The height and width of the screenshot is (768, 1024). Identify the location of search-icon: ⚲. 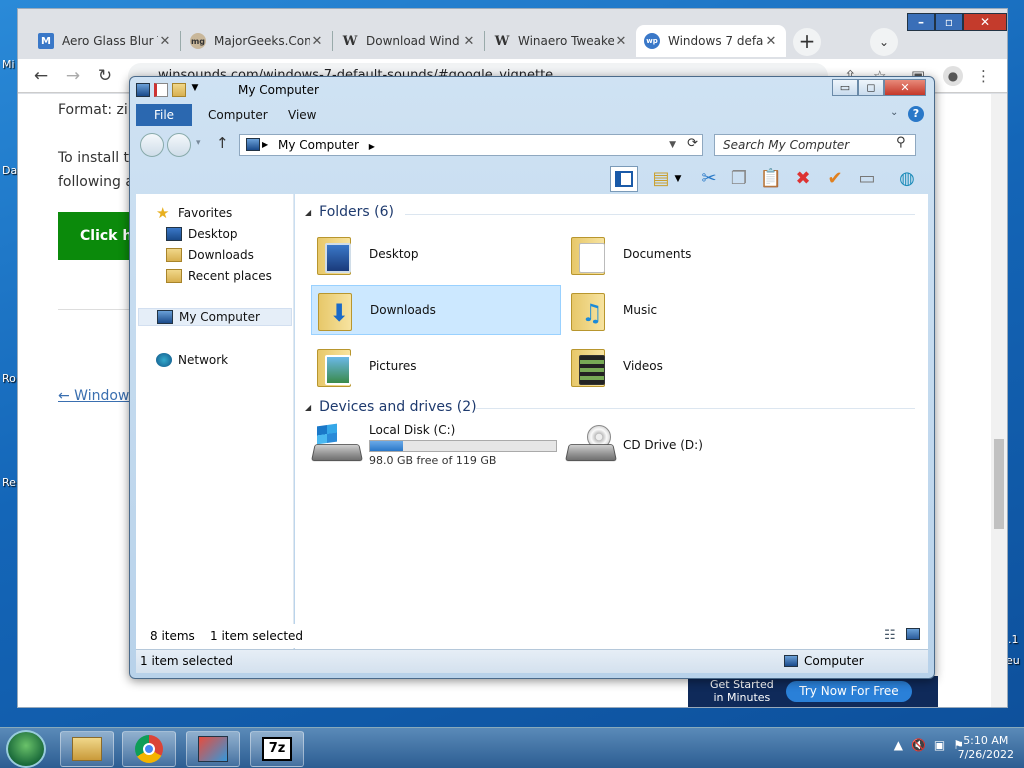
(901, 142).